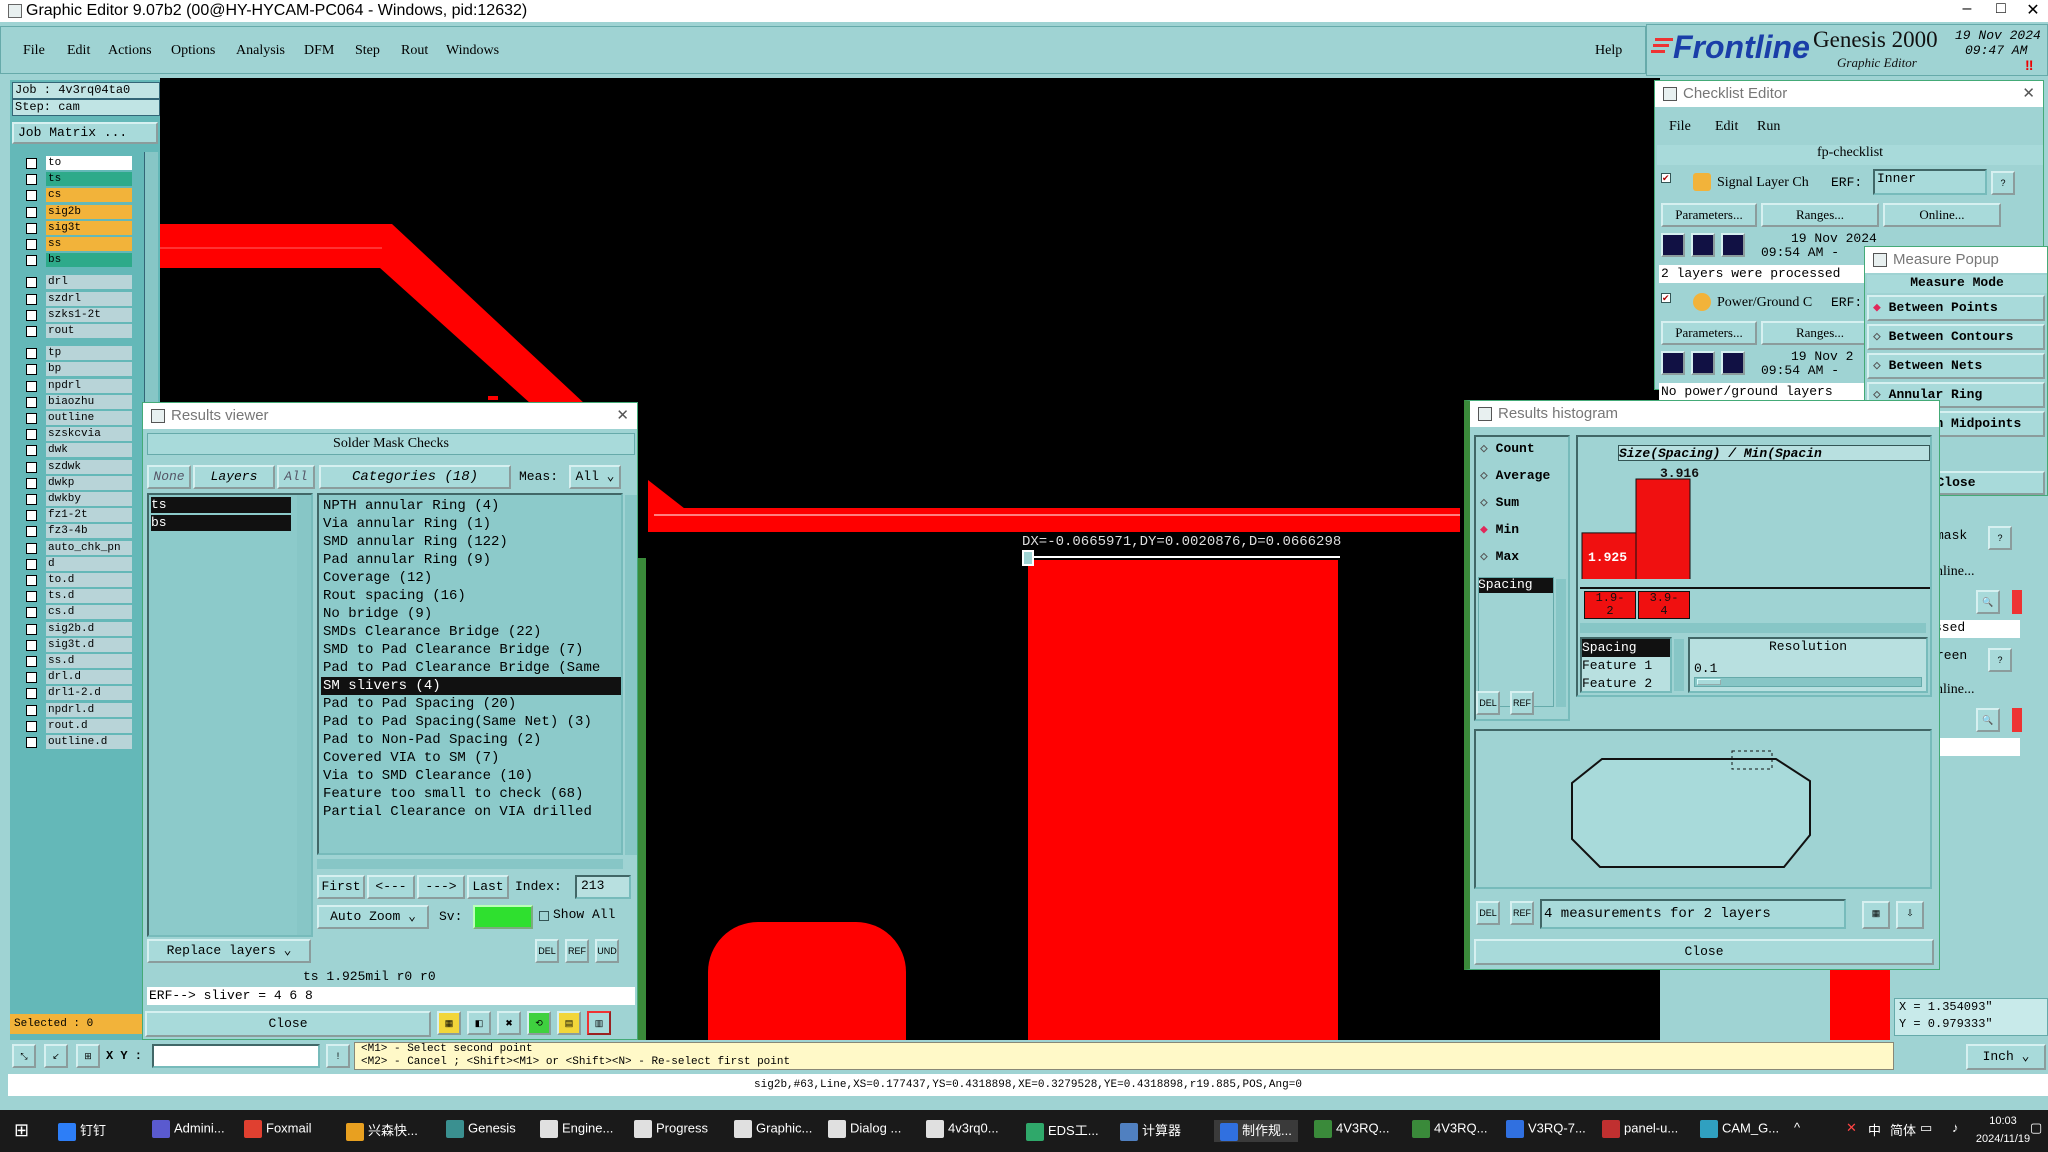 The width and height of the screenshot is (2048, 1152). What do you see at coordinates (471, 740) in the screenshot?
I see `category-item: Pad to Non-Pad Spacing (2)` at bounding box center [471, 740].